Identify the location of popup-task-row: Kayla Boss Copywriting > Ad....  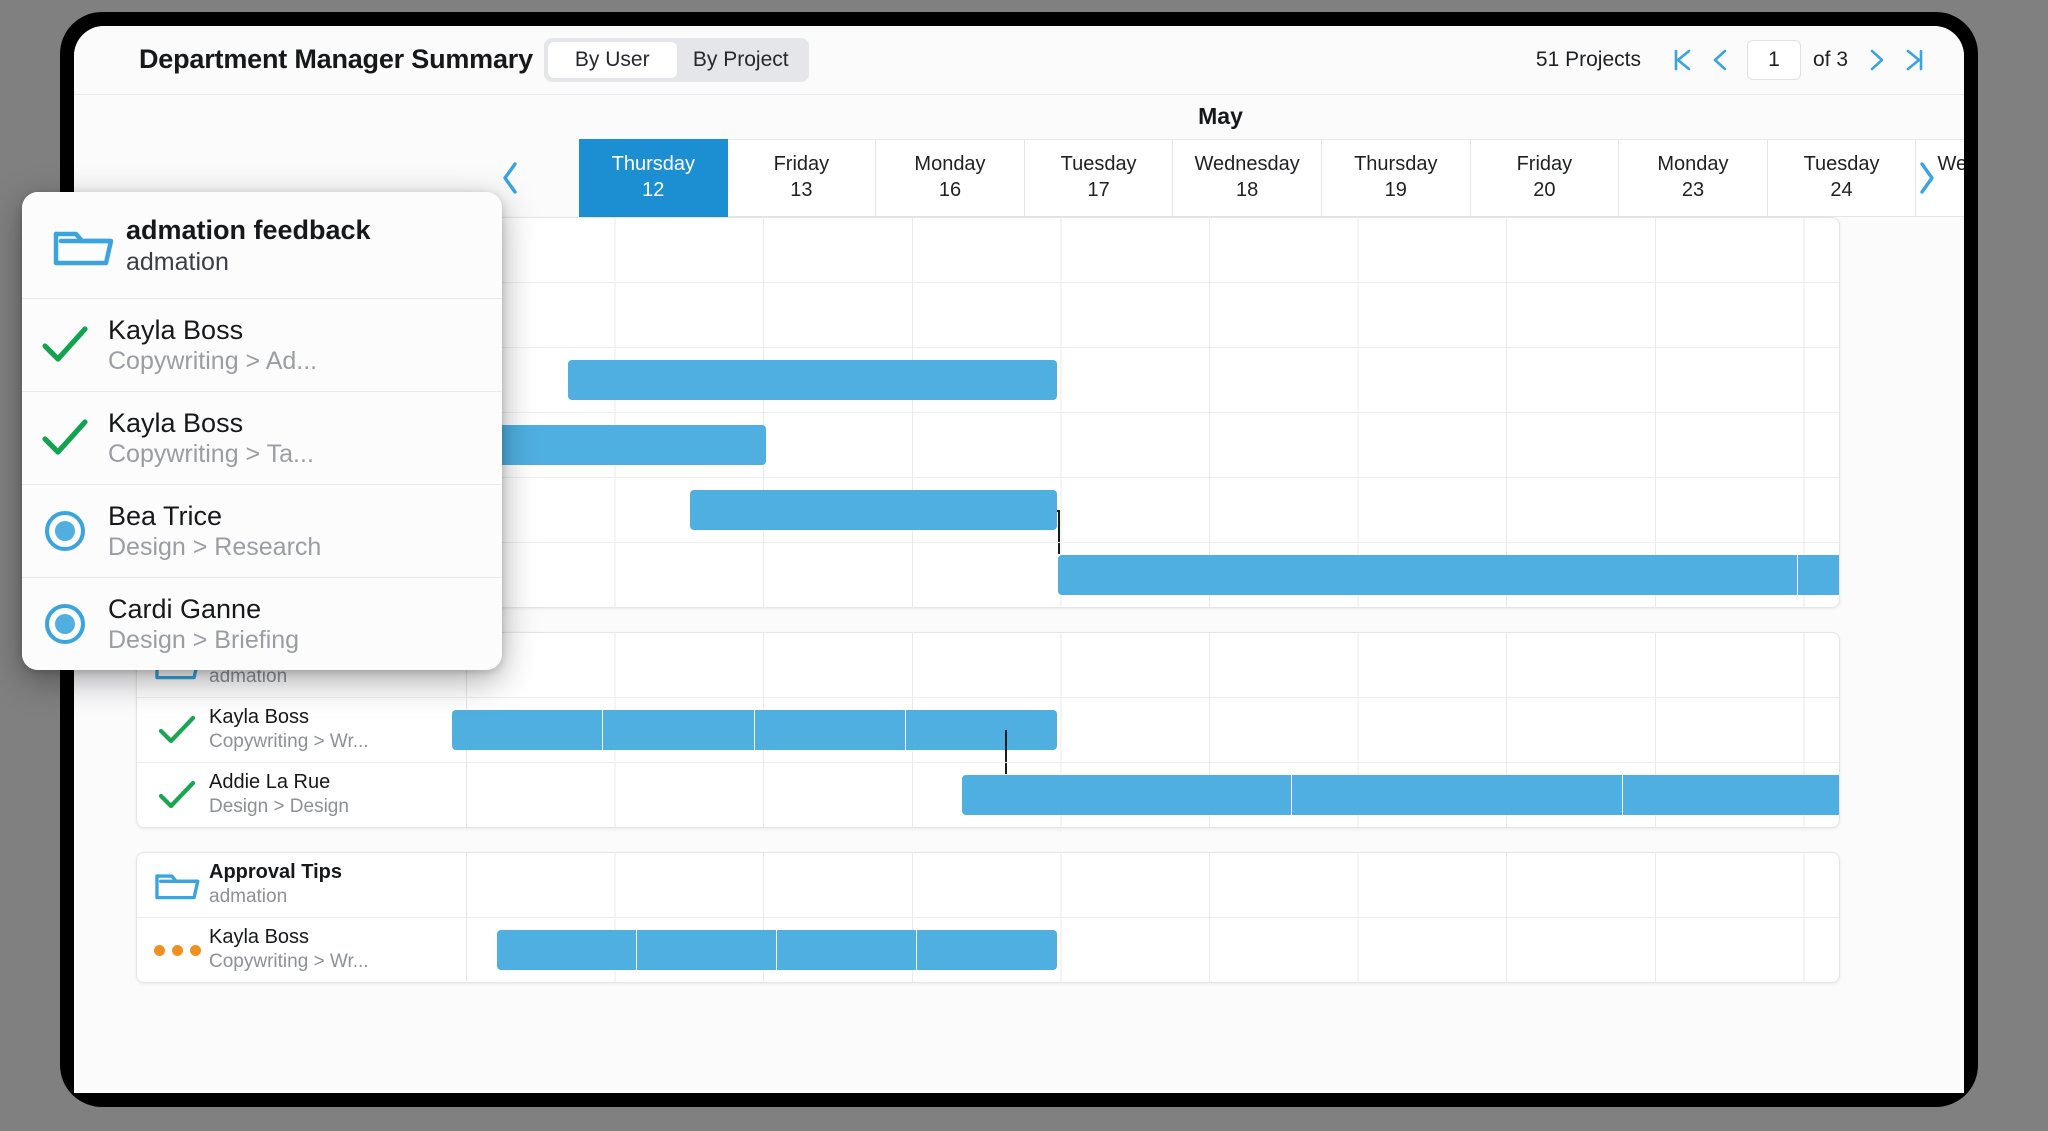
(262, 345).